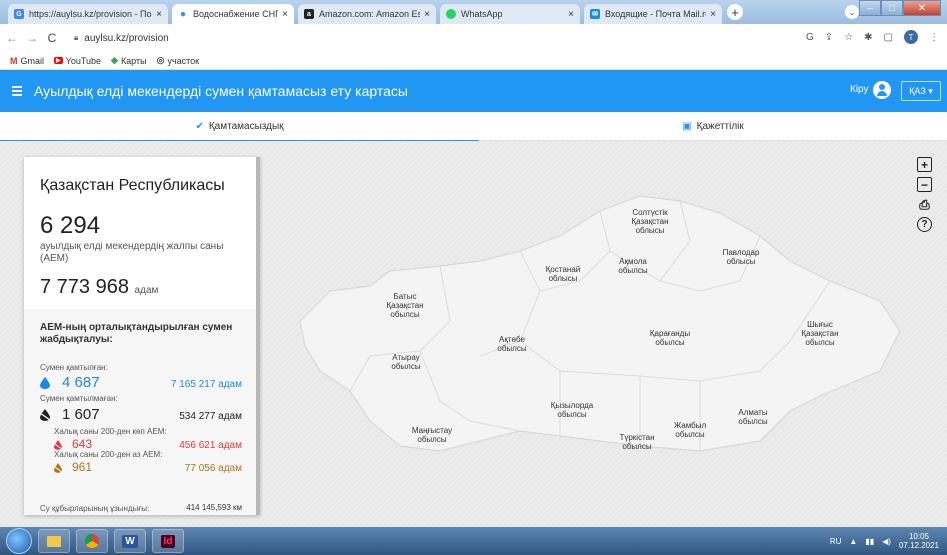 This screenshot has height=555, width=947. I want to click on bookmark-gmail: M Gmail, so click(27, 61).